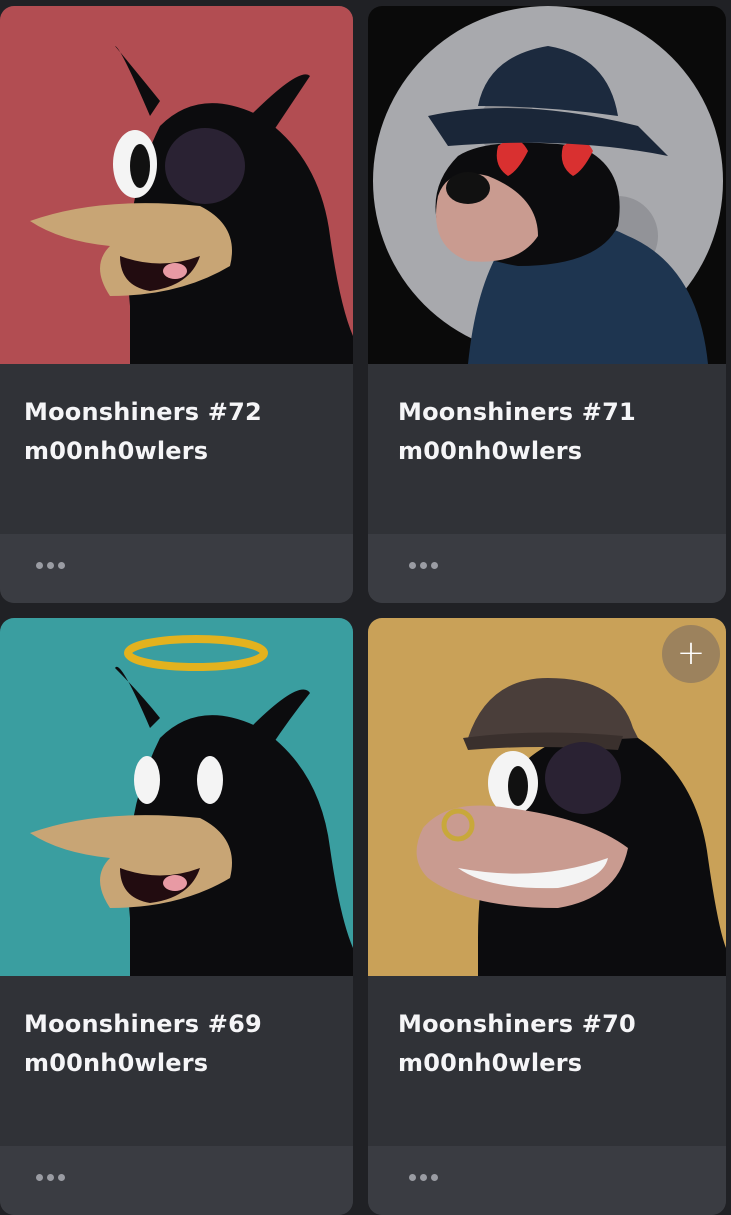 The image size is (731, 1215). What do you see at coordinates (691, 654) in the screenshot?
I see `add-button: +` at bounding box center [691, 654].